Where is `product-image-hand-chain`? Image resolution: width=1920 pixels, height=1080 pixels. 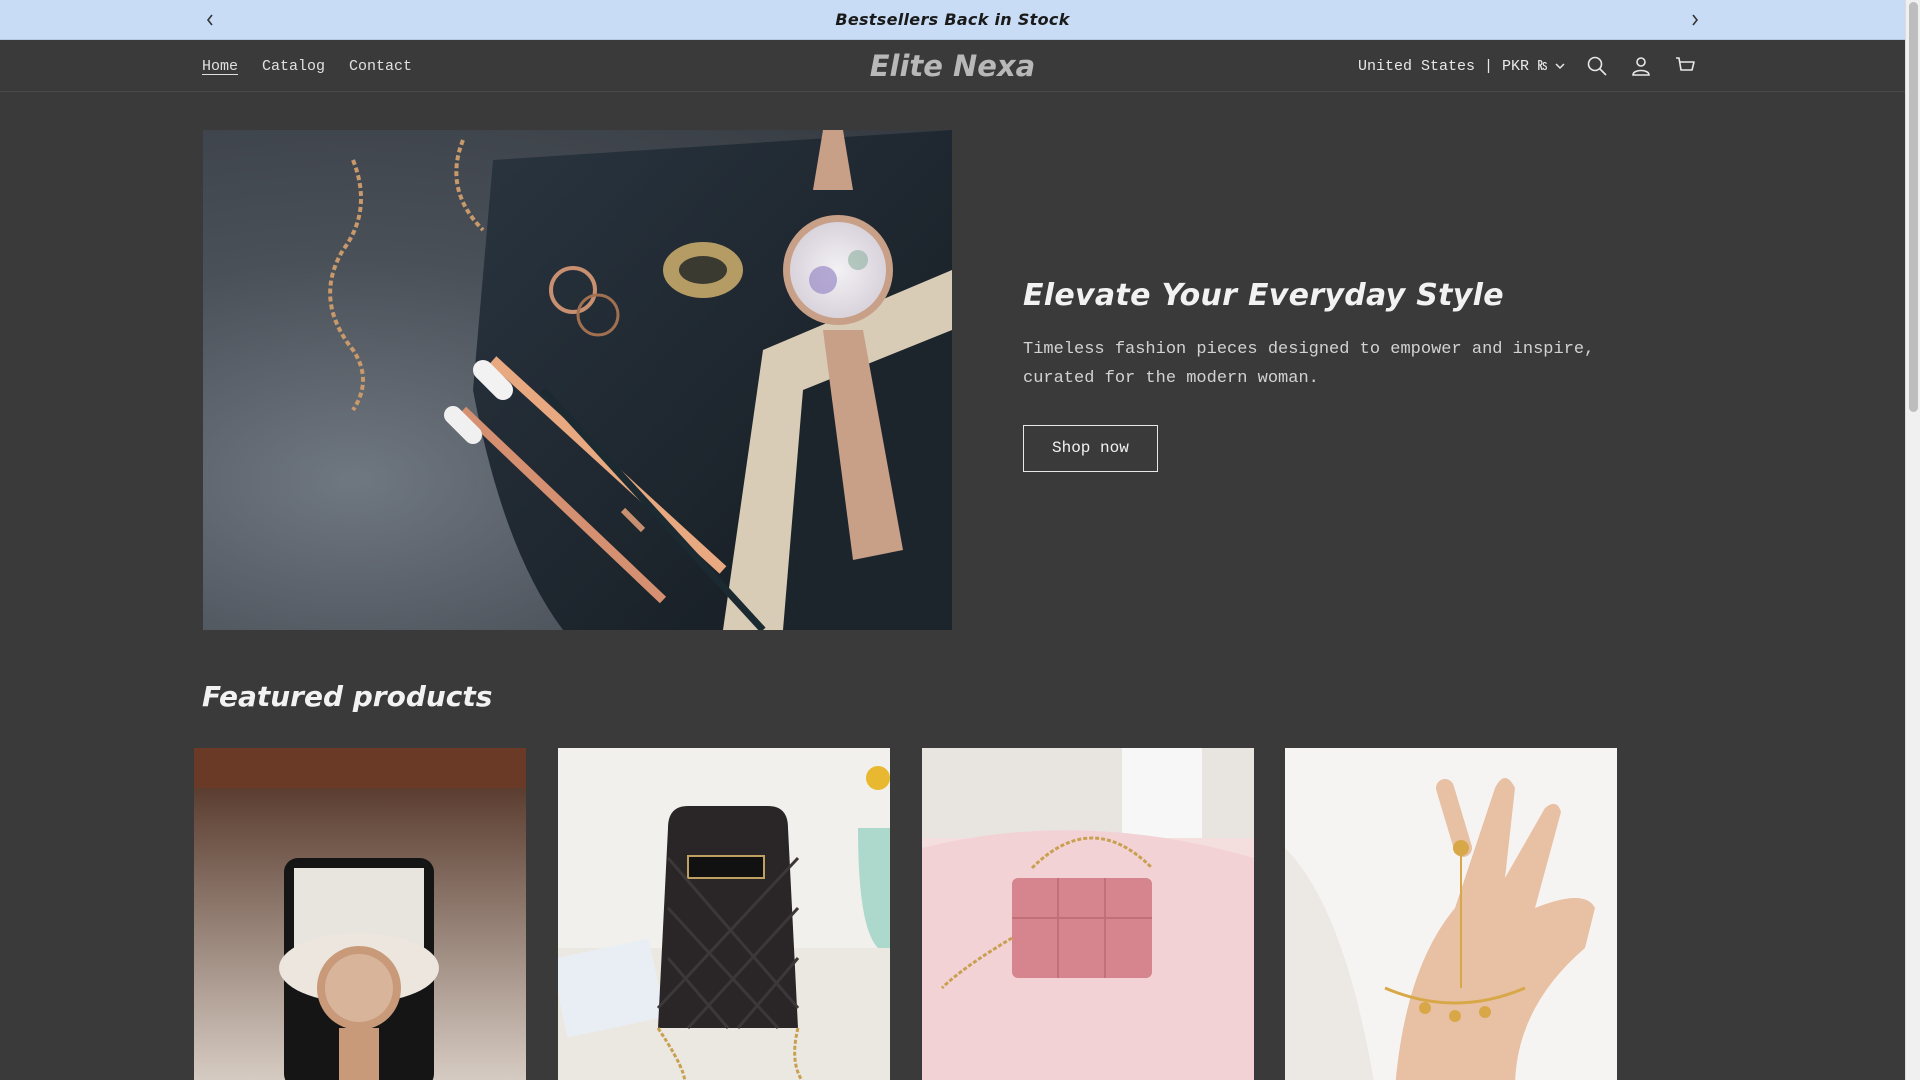 product-image-hand-chain is located at coordinates (1451, 914).